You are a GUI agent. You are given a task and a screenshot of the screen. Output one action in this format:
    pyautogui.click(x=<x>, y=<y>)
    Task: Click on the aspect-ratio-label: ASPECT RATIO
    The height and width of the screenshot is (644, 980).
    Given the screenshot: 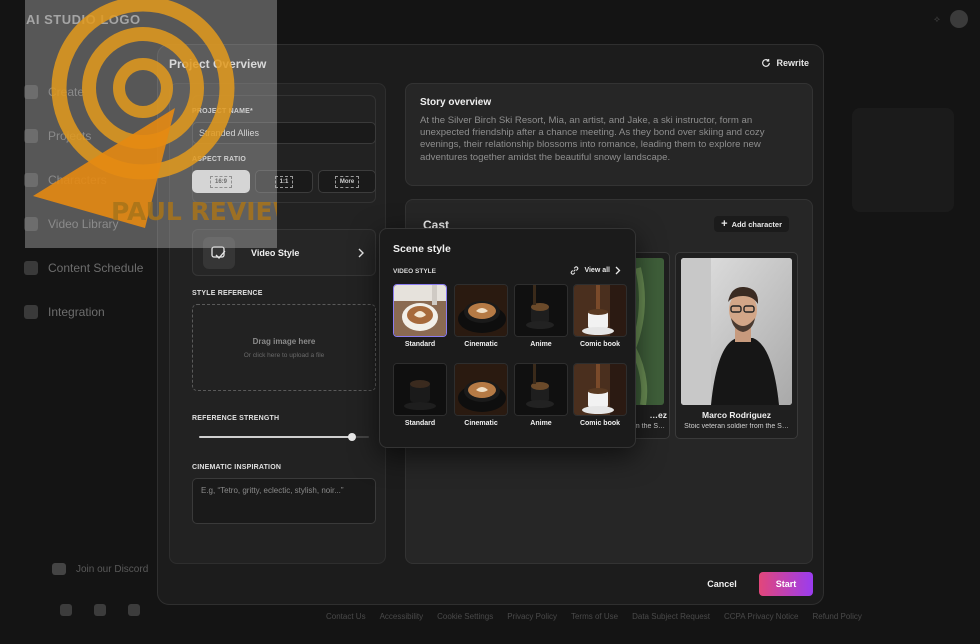 What is the action you would take?
    pyautogui.click(x=219, y=159)
    